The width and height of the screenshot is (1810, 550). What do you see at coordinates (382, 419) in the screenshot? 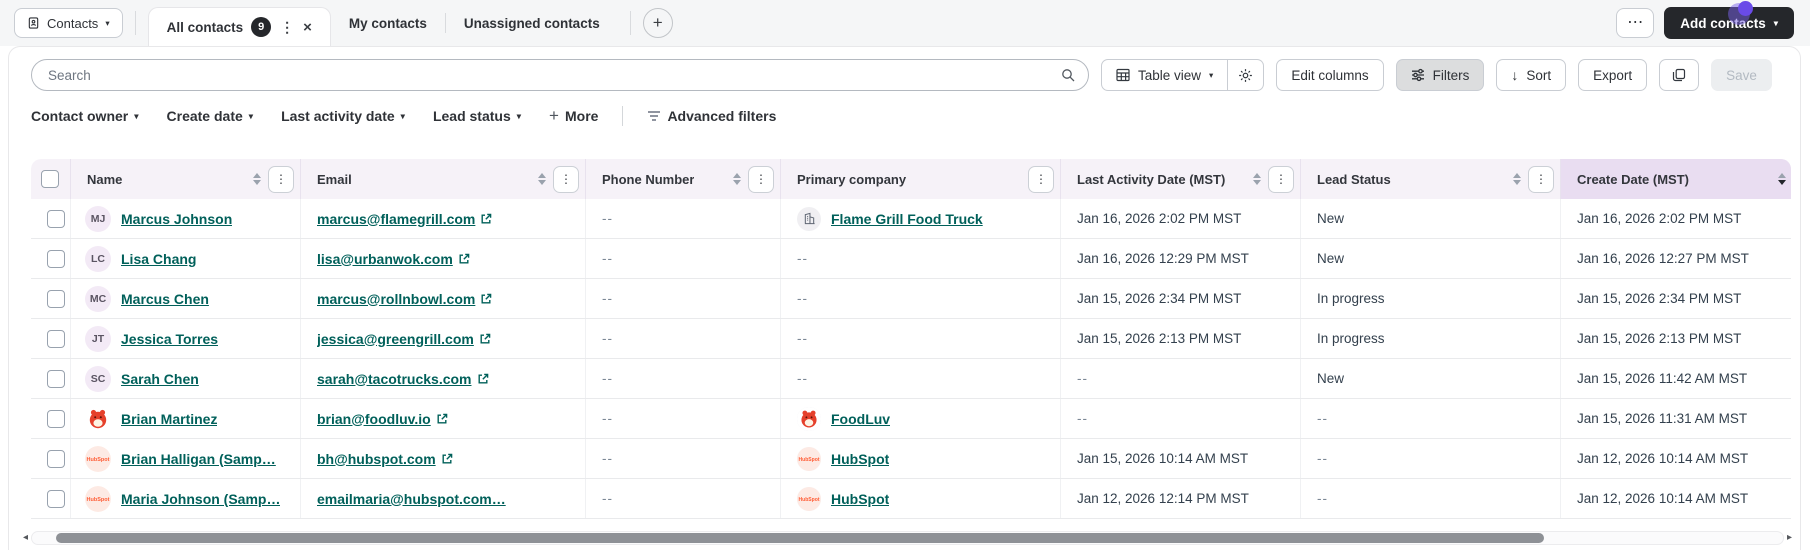
I see `contact-email-link: brian@foodluv.io` at bounding box center [382, 419].